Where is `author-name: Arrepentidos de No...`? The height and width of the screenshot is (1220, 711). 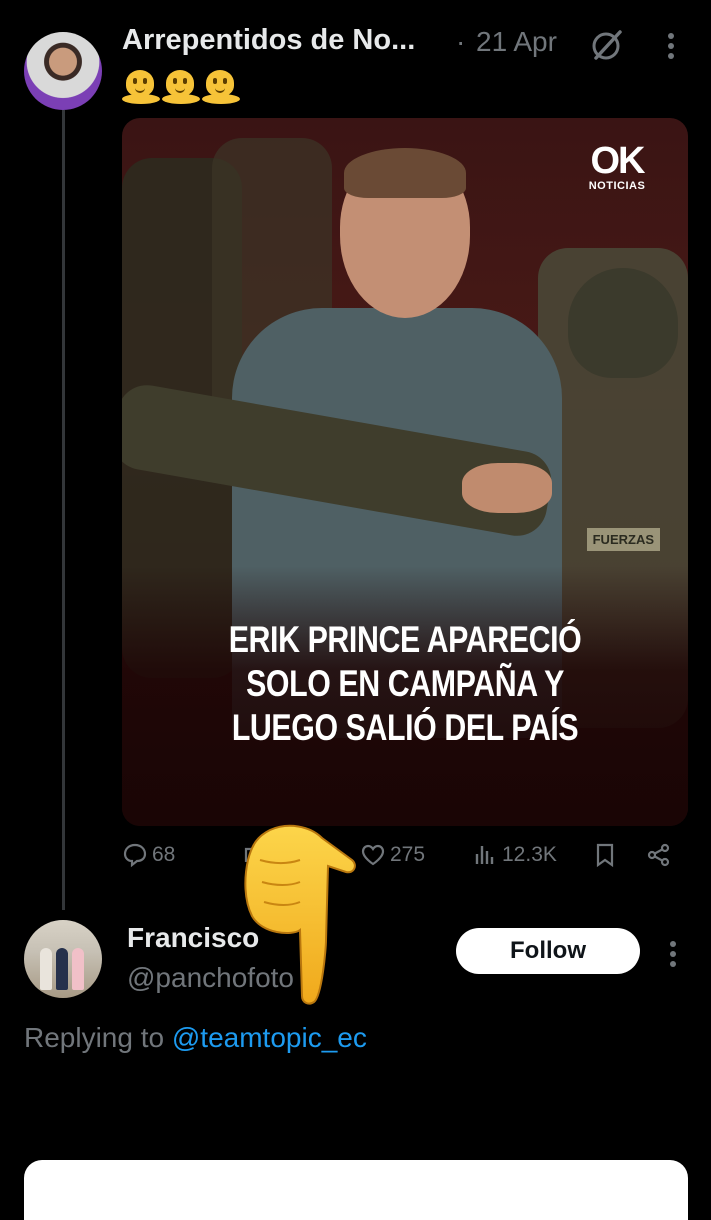 author-name: Arrepentidos de No... is located at coordinates (268, 40).